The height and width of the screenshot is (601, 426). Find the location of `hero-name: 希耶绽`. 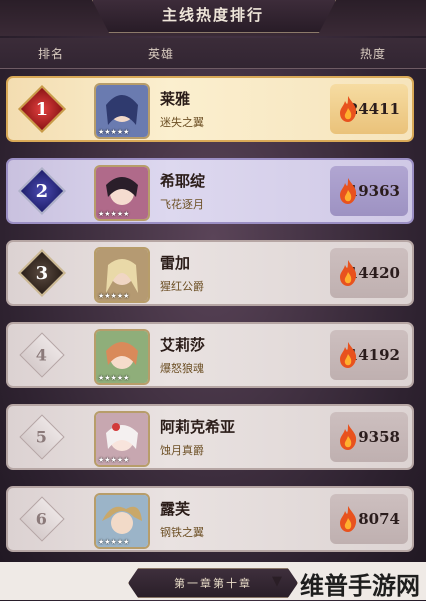

hero-name: 希耶绽 is located at coordinates (183, 181).